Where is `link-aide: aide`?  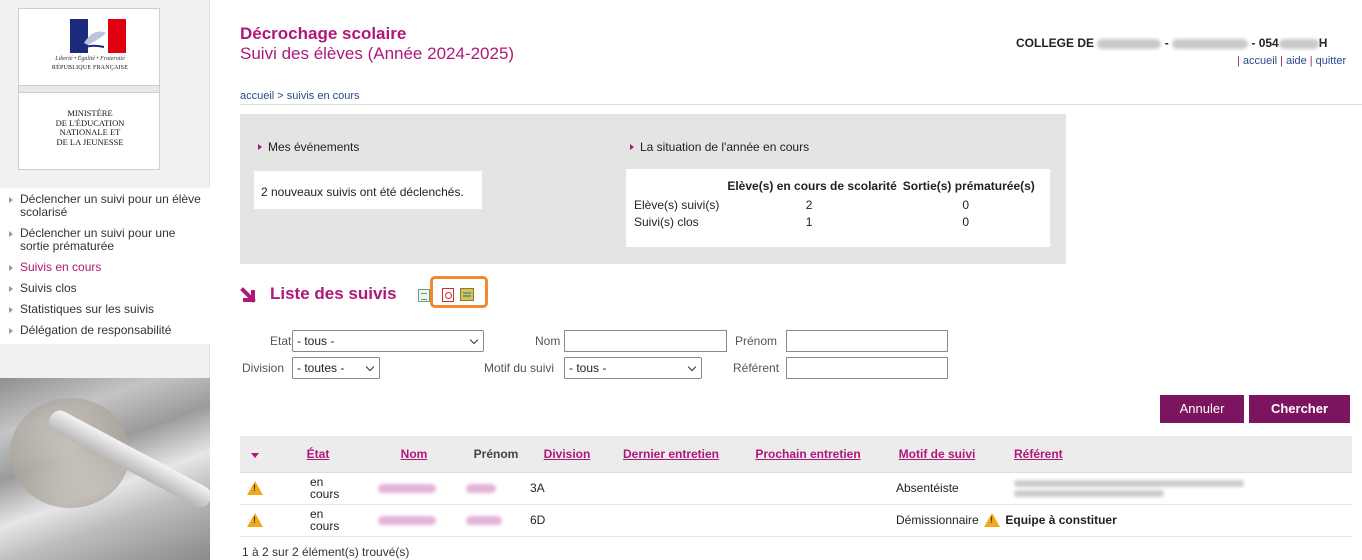
link-aide: aide is located at coordinates (1296, 61).